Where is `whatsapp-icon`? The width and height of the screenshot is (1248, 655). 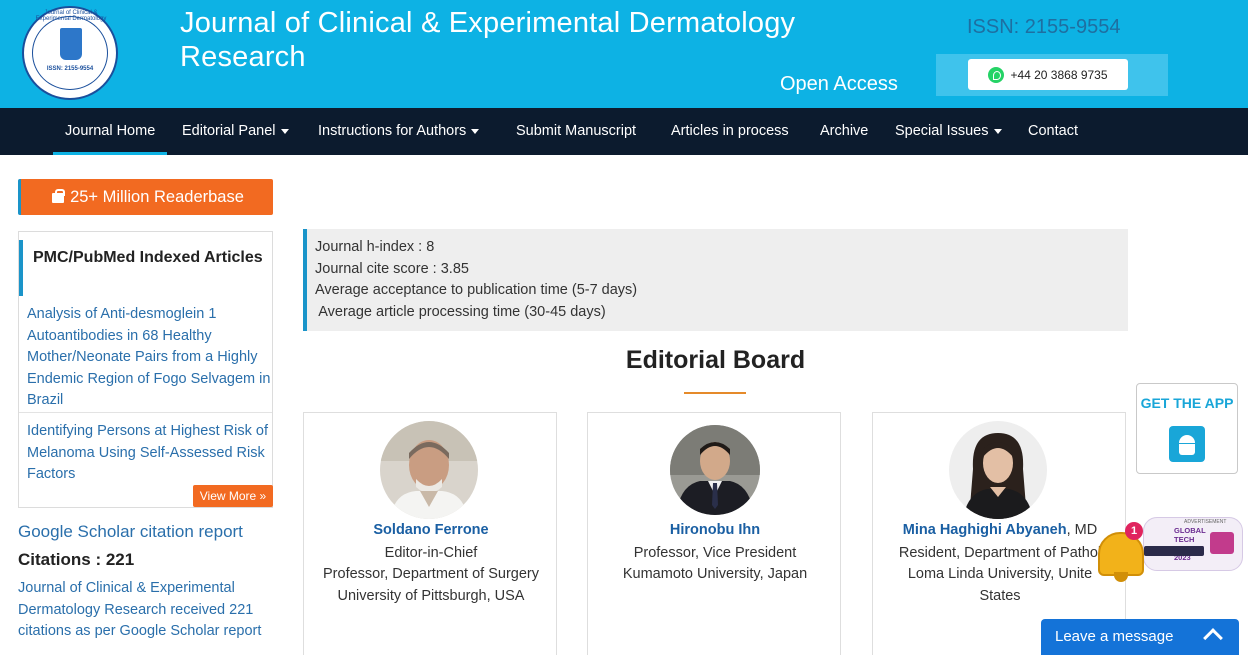
whatsapp-icon is located at coordinates (996, 74).